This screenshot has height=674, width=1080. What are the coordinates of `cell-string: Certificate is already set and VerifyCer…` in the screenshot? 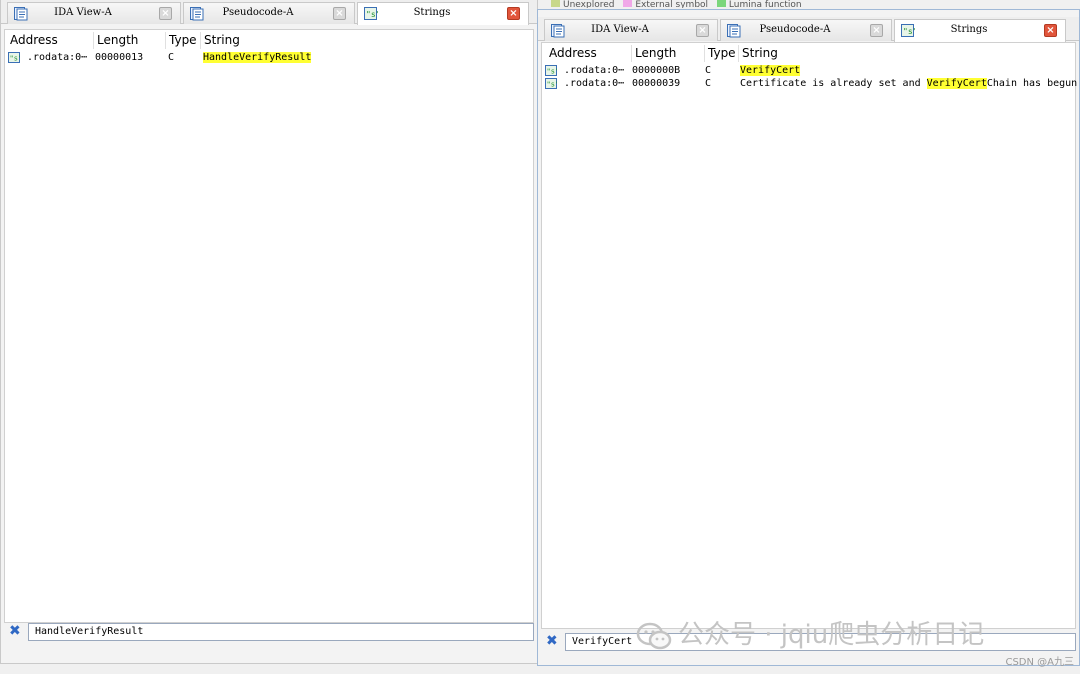 It's located at (908, 83).